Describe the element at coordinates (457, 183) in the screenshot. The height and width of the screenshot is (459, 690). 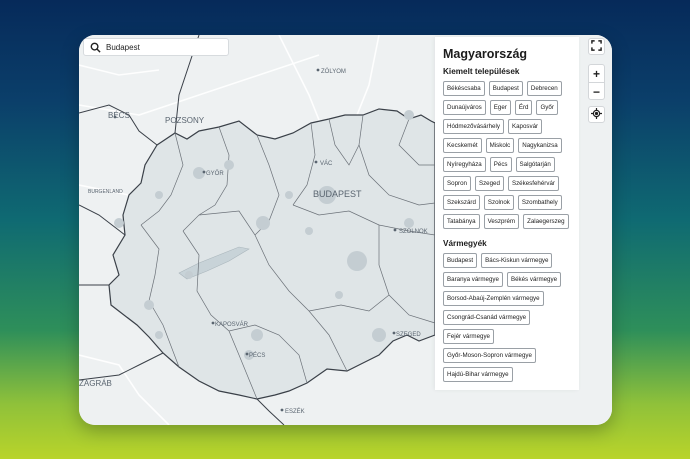
I see `settlement-chip: Sopron` at that location.